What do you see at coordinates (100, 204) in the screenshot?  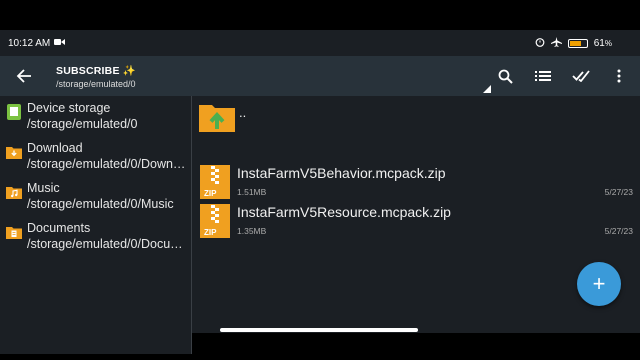 I see `sidebar-item-path: /storage/emulated/0/Music` at bounding box center [100, 204].